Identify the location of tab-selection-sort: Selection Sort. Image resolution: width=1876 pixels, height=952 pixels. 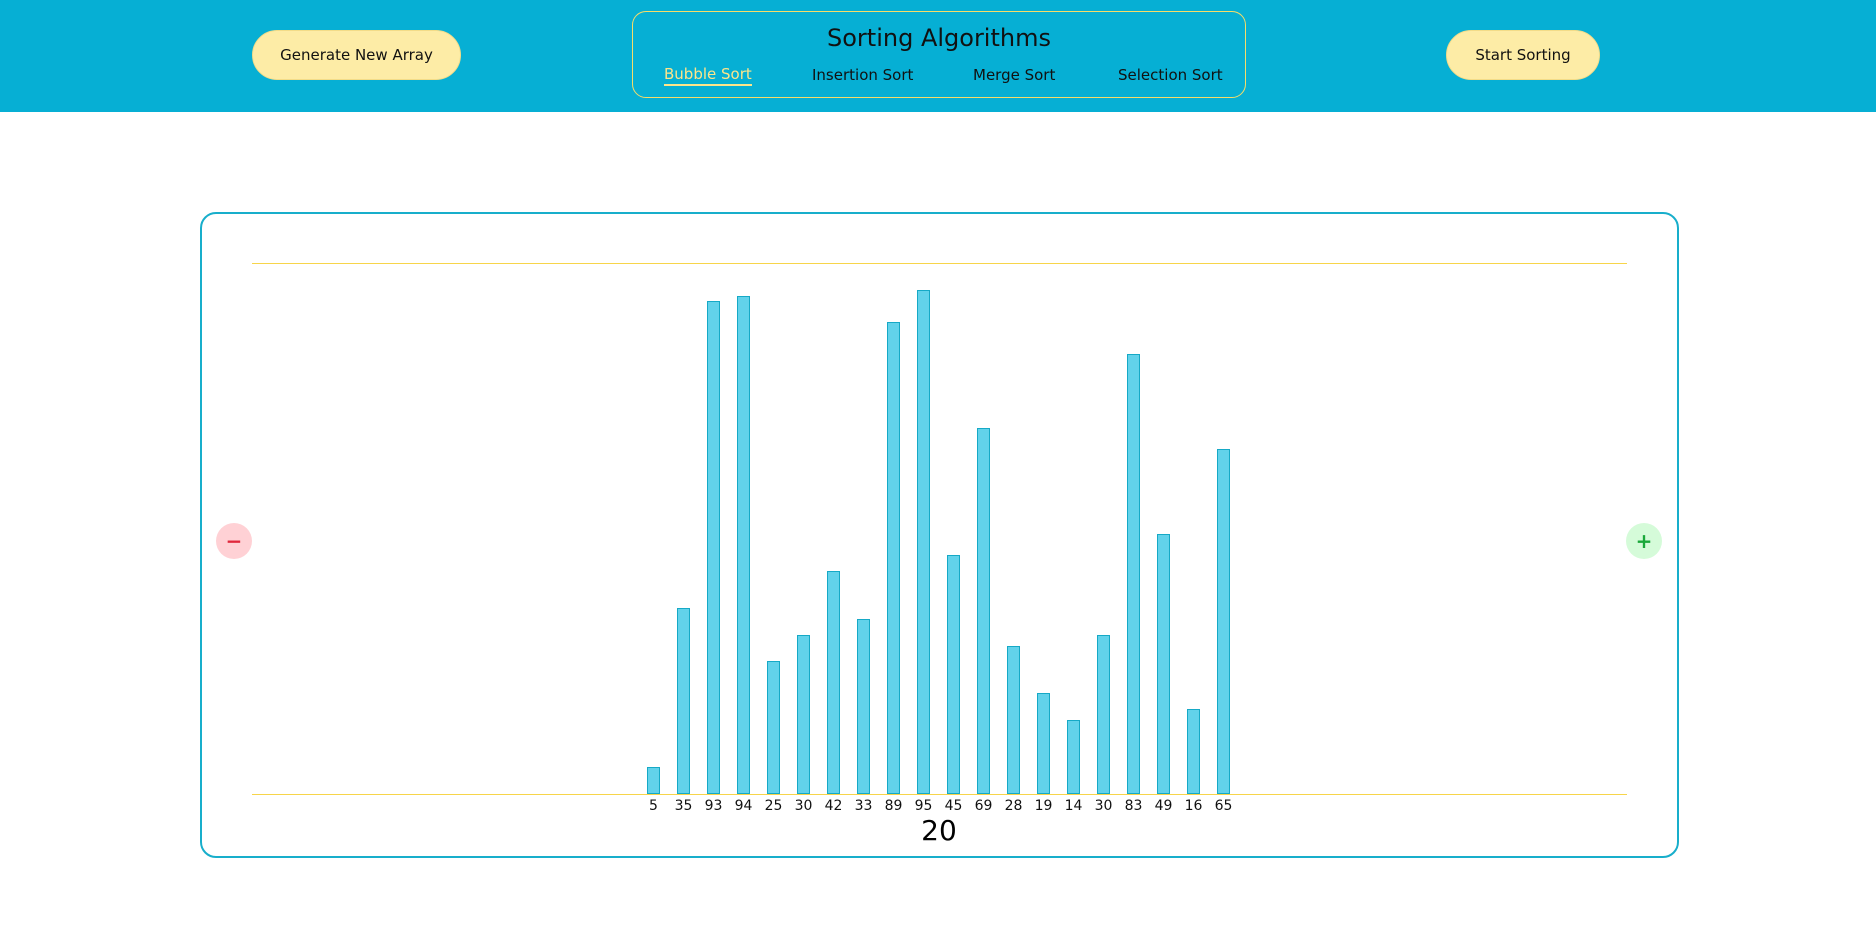
(1170, 75).